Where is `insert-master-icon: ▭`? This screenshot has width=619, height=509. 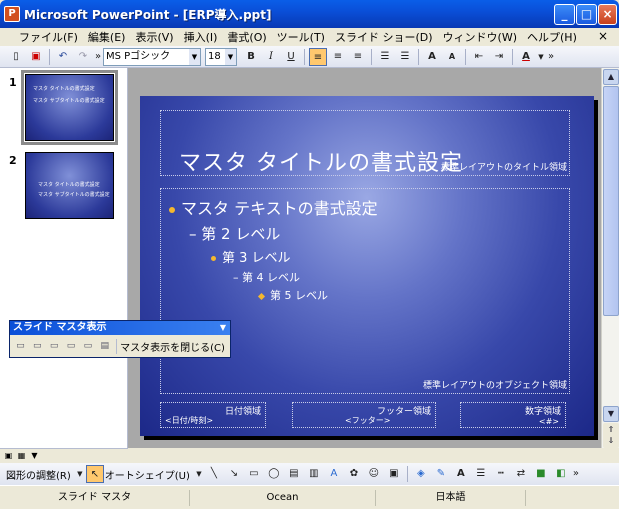
insert-master-icon: ▭ is located at coordinates (20, 346).